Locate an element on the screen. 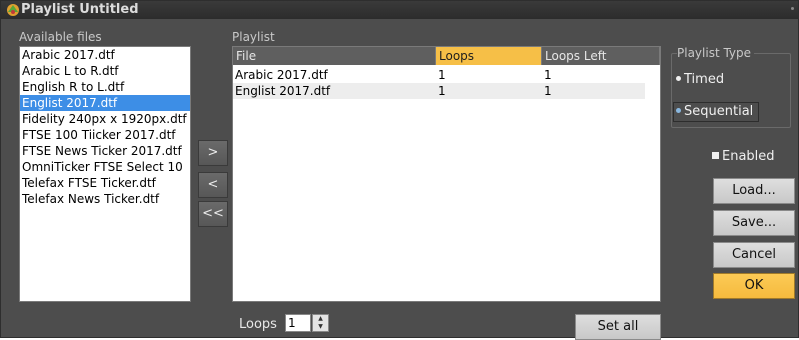 The width and height of the screenshot is (799, 340). set-all-button: Set all is located at coordinates (618, 327).